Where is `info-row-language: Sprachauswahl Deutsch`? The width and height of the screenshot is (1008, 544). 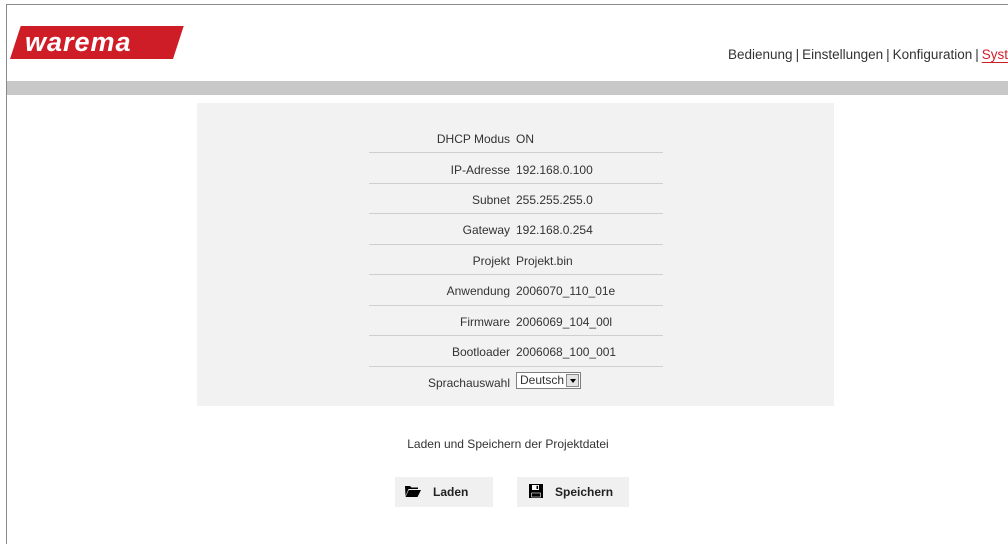 info-row-language: Sprachauswahl Deutsch is located at coordinates (515, 382).